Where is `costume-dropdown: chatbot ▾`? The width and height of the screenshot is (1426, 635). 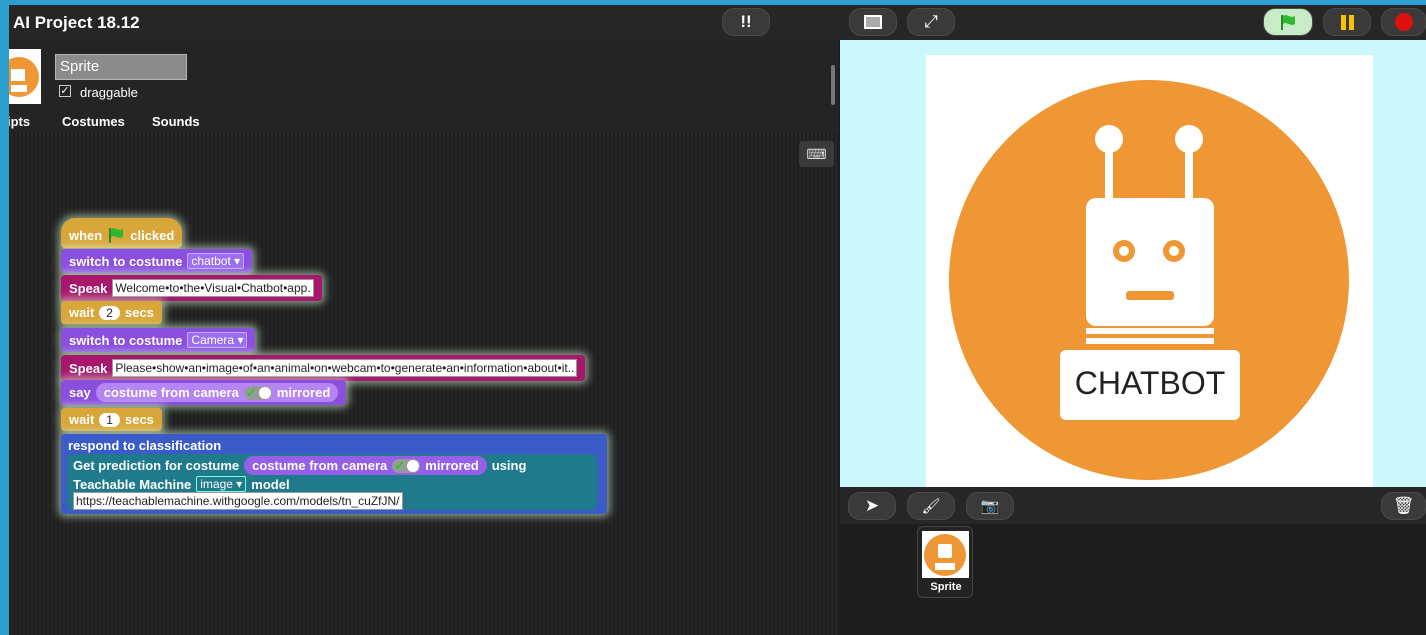
costume-dropdown: chatbot ▾ is located at coordinates (216, 261).